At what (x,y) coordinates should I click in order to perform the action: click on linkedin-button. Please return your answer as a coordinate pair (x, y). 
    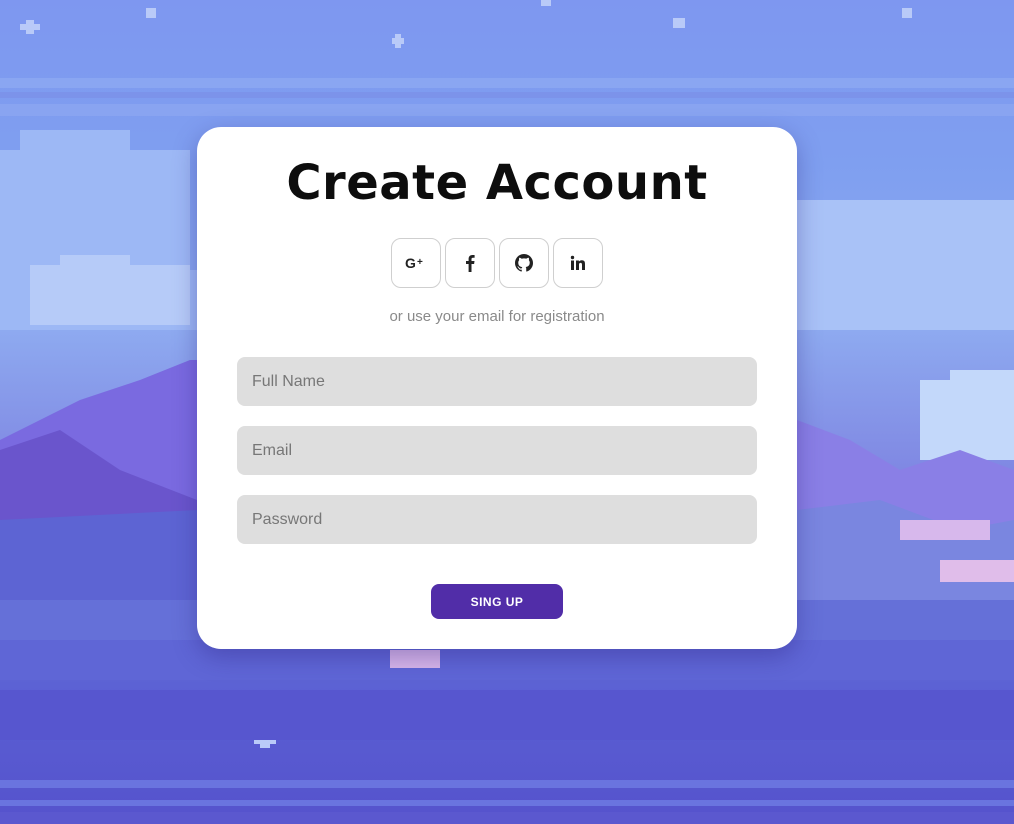
    Looking at the image, I should click on (578, 263).